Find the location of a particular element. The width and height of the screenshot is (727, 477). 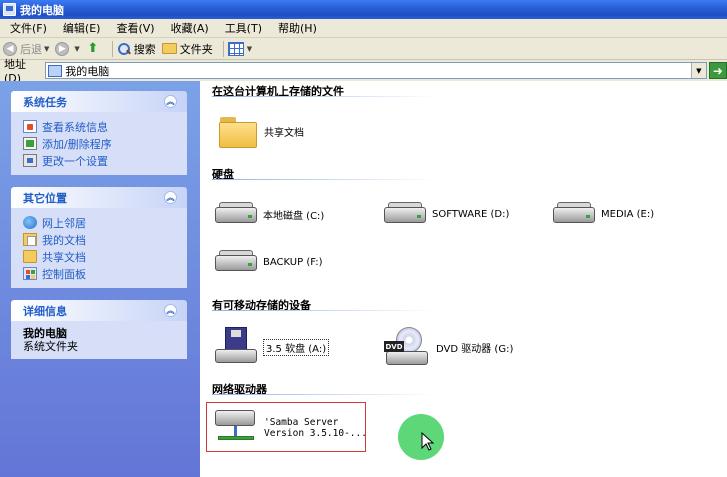

place-label: 共享文档 is located at coordinates (64, 257).